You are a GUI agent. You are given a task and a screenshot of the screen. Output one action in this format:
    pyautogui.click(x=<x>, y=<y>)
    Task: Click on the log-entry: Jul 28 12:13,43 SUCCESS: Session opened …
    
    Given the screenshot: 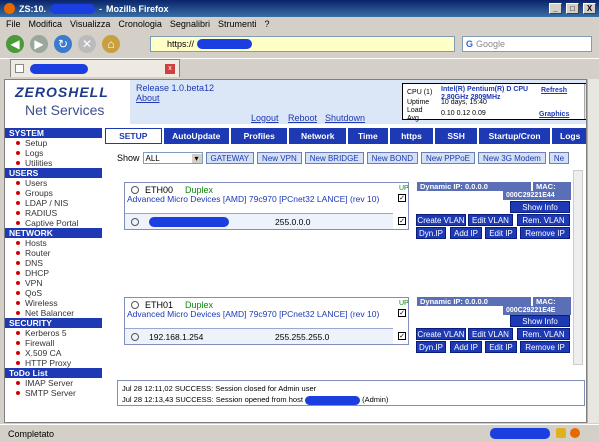 What is the action you would take?
    pyautogui.click(x=255, y=400)
    